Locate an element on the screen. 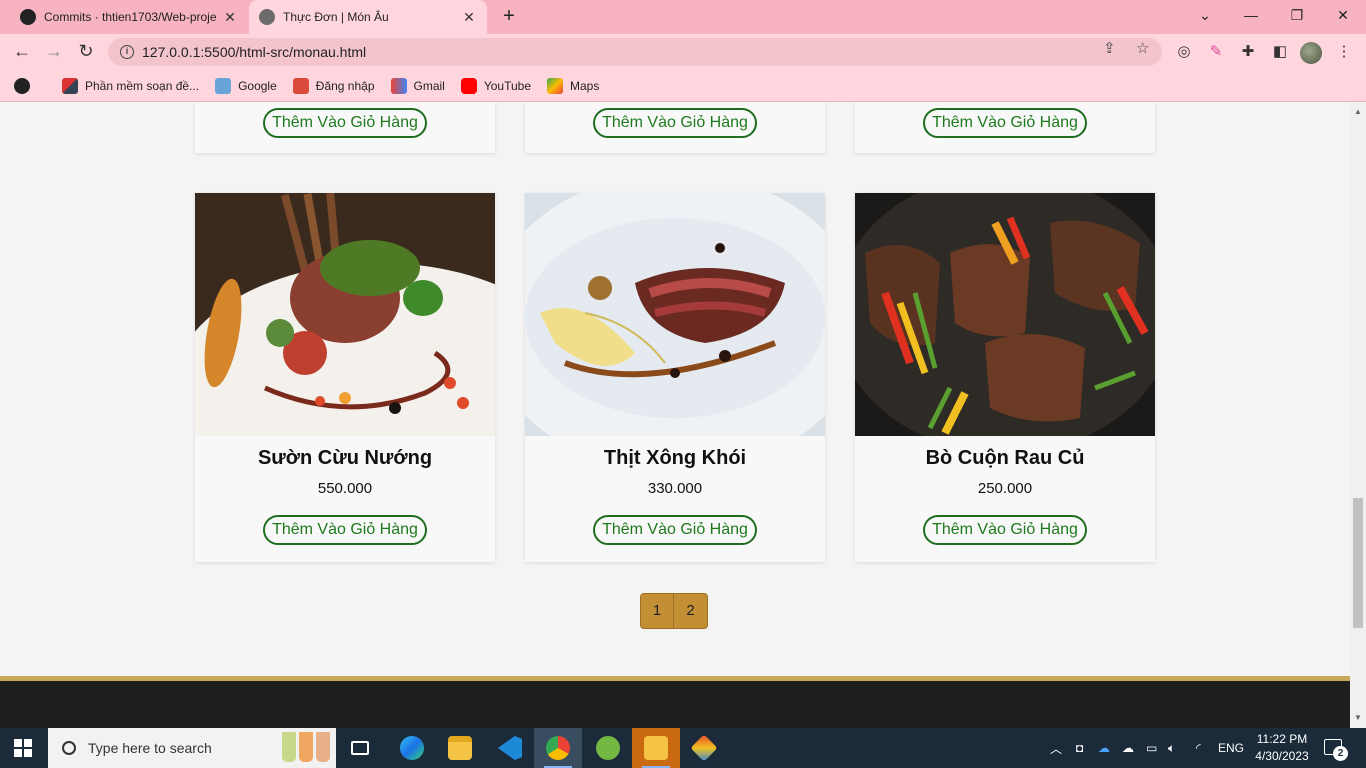 This screenshot has height=768, width=1366. clock-time: 11:22 PM is located at coordinates (1282, 739).